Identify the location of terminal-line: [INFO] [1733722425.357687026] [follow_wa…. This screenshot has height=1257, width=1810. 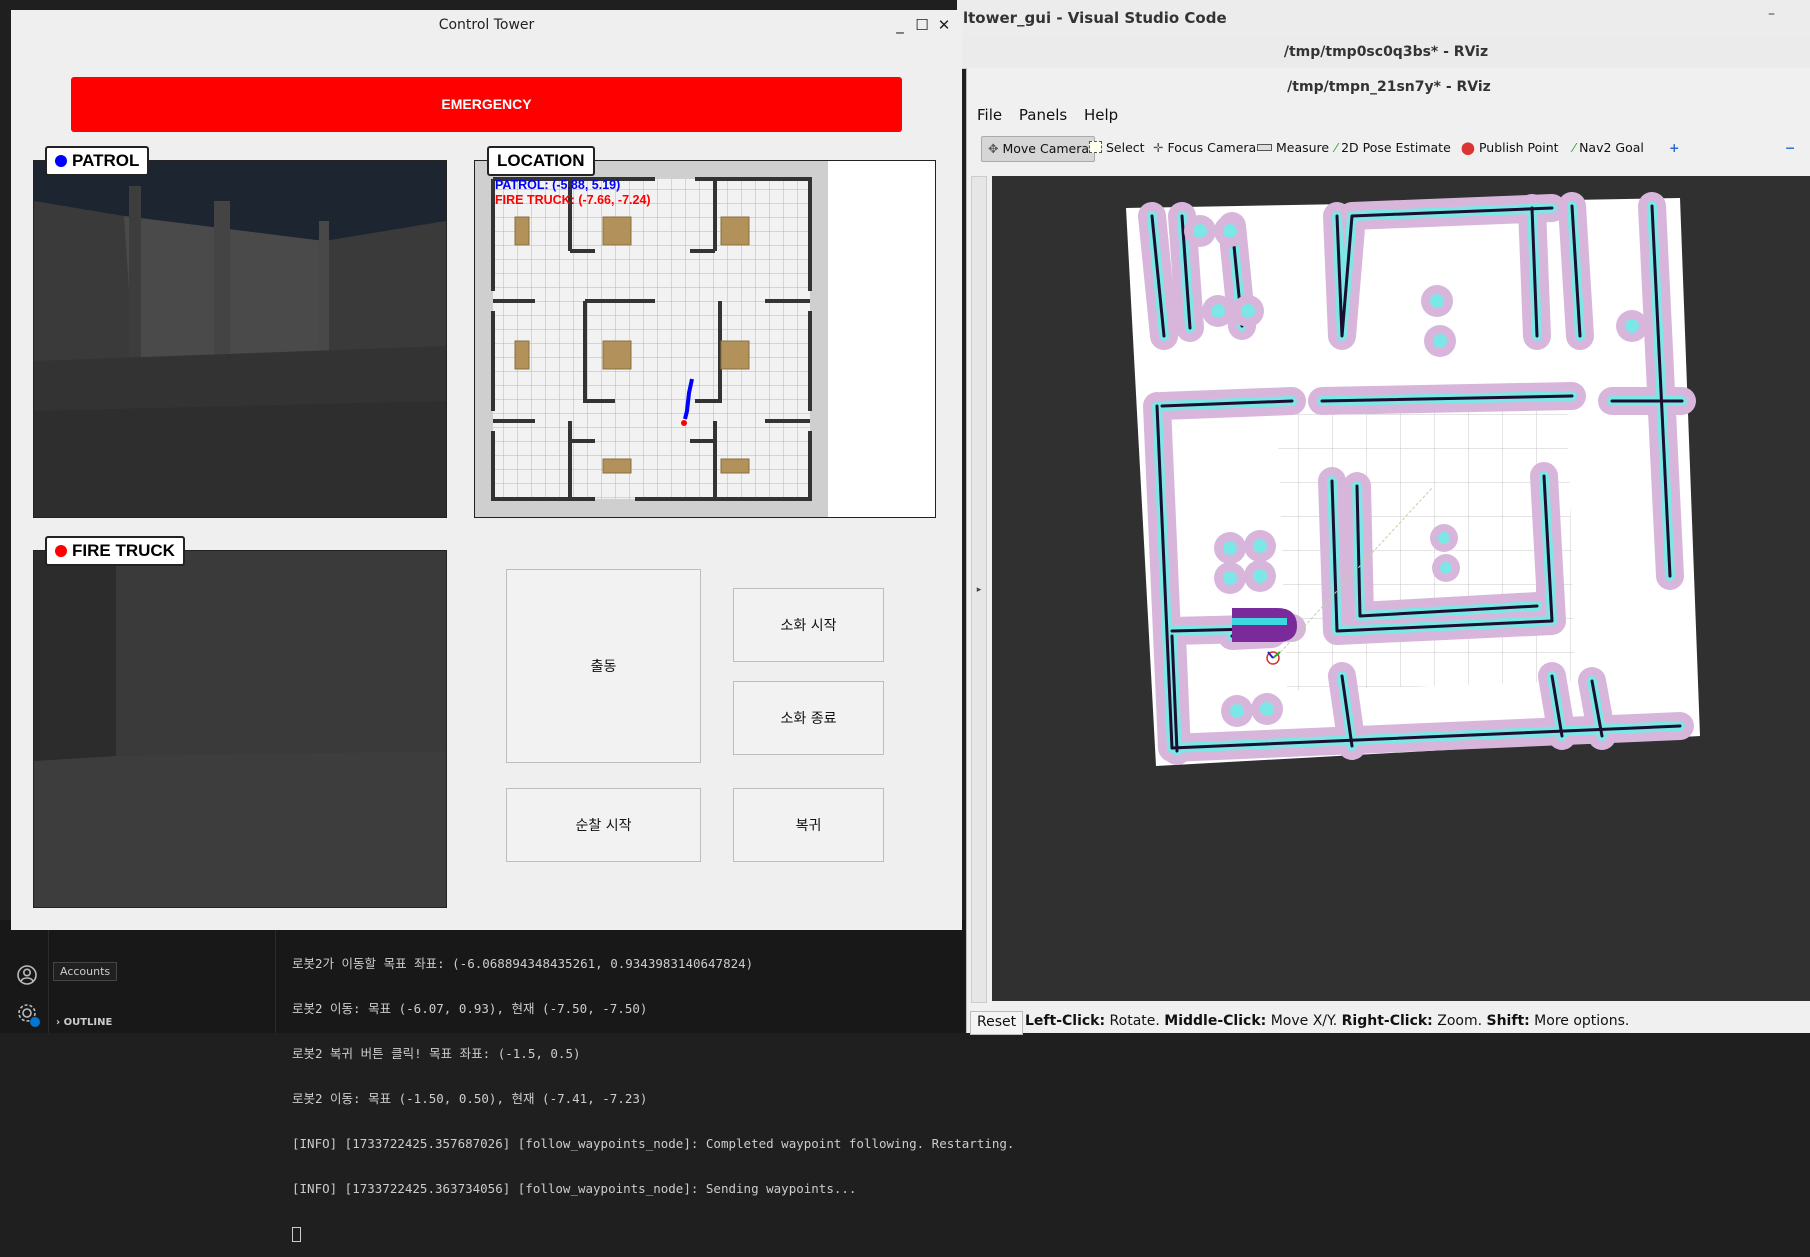
(653, 1143).